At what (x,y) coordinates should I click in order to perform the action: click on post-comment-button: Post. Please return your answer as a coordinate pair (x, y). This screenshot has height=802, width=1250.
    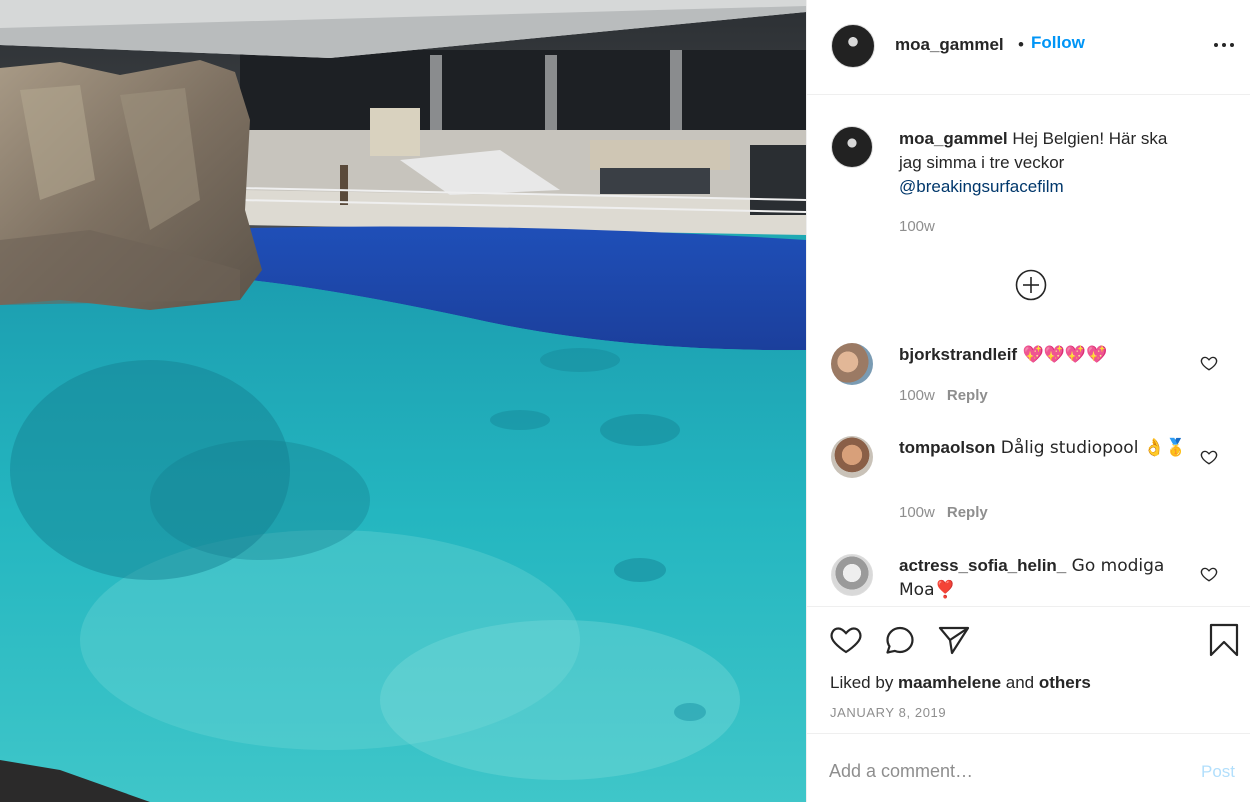
    Looking at the image, I should click on (1218, 772).